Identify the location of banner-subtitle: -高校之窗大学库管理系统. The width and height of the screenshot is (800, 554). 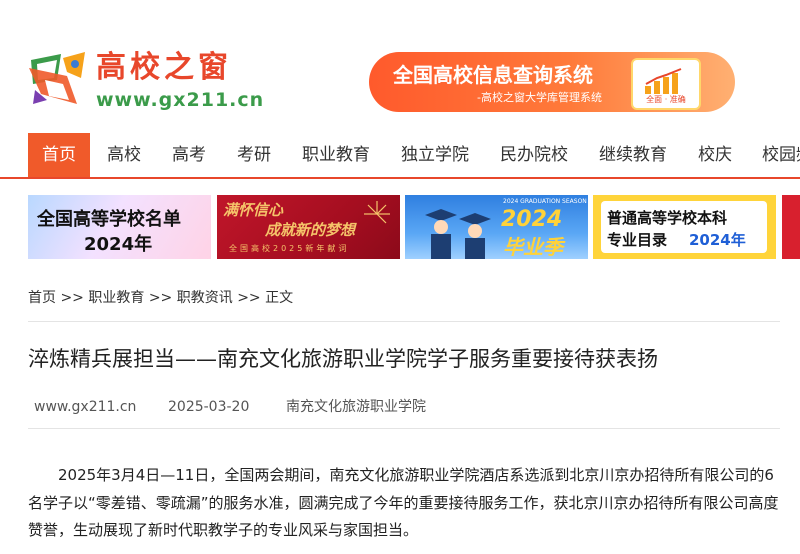
(539, 97).